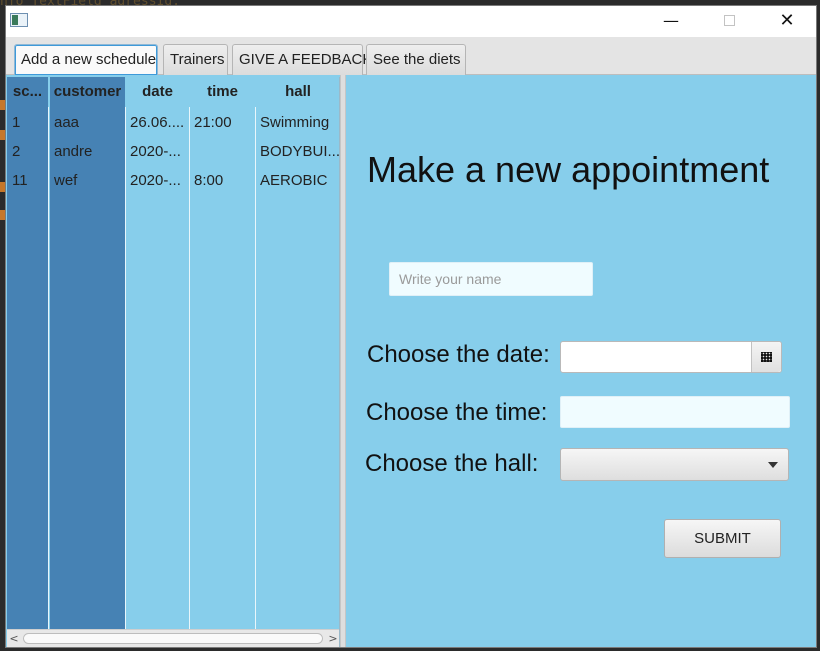 This screenshot has width=820, height=651. What do you see at coordinates (332, 639) in the screenshot?
I see `scroll-right-icon: >` at bounding box center [332, 639].